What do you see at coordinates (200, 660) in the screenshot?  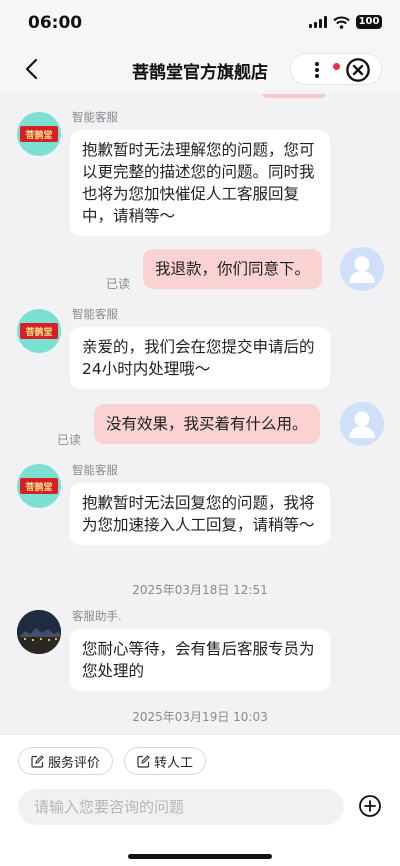 I see `message-bubble: 您耐心等待，会有售后客服专员为您处理的` at bounding box center [200, 660].